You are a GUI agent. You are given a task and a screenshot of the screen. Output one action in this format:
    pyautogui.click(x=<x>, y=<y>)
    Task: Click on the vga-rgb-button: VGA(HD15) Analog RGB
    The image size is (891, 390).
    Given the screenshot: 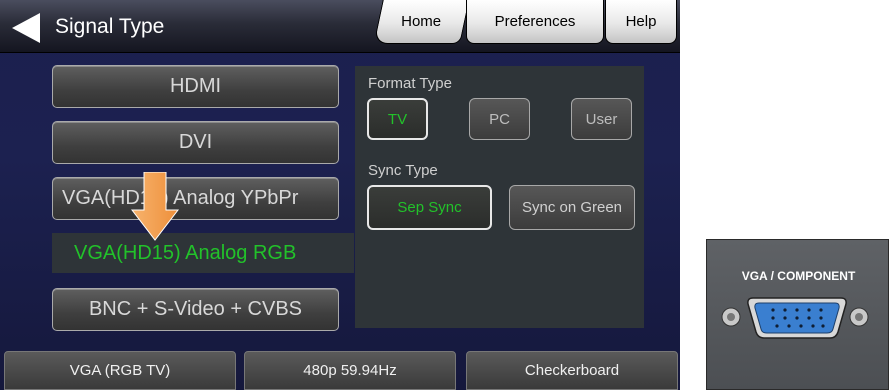 What is the action you would take?
    pyautogui.click(x=203, y=253)
    